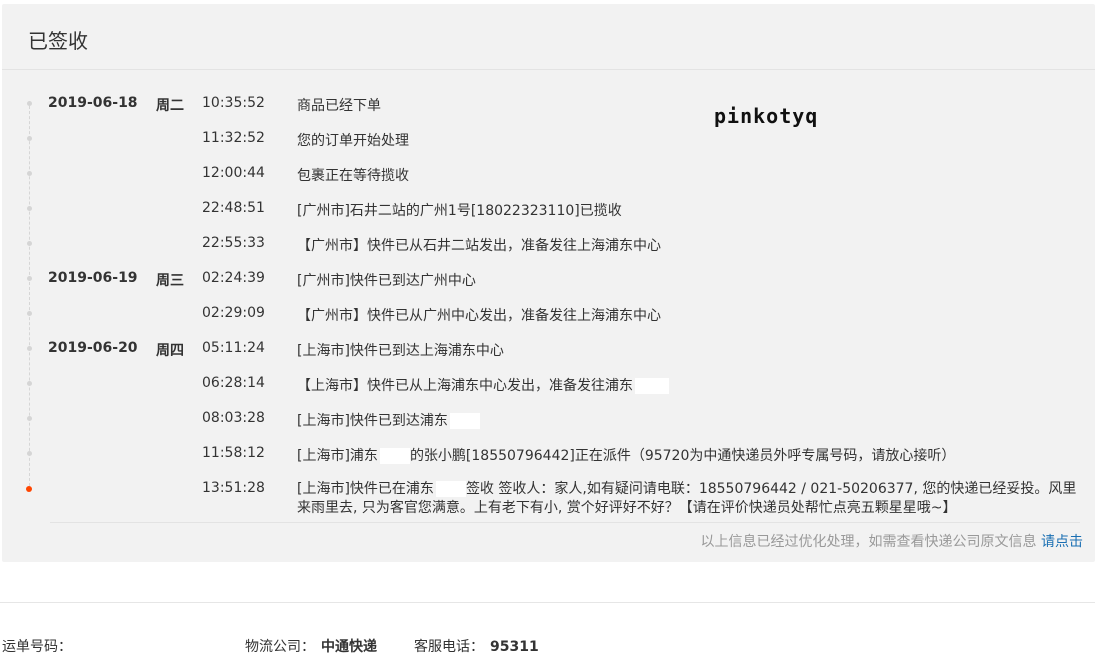 This screenshot has width=1097, height=658. I want to click on timeline-row: 22:55:33 【广州市】快件已从石井二站发出，准备发往上海浦东中心, so click(548, 244).